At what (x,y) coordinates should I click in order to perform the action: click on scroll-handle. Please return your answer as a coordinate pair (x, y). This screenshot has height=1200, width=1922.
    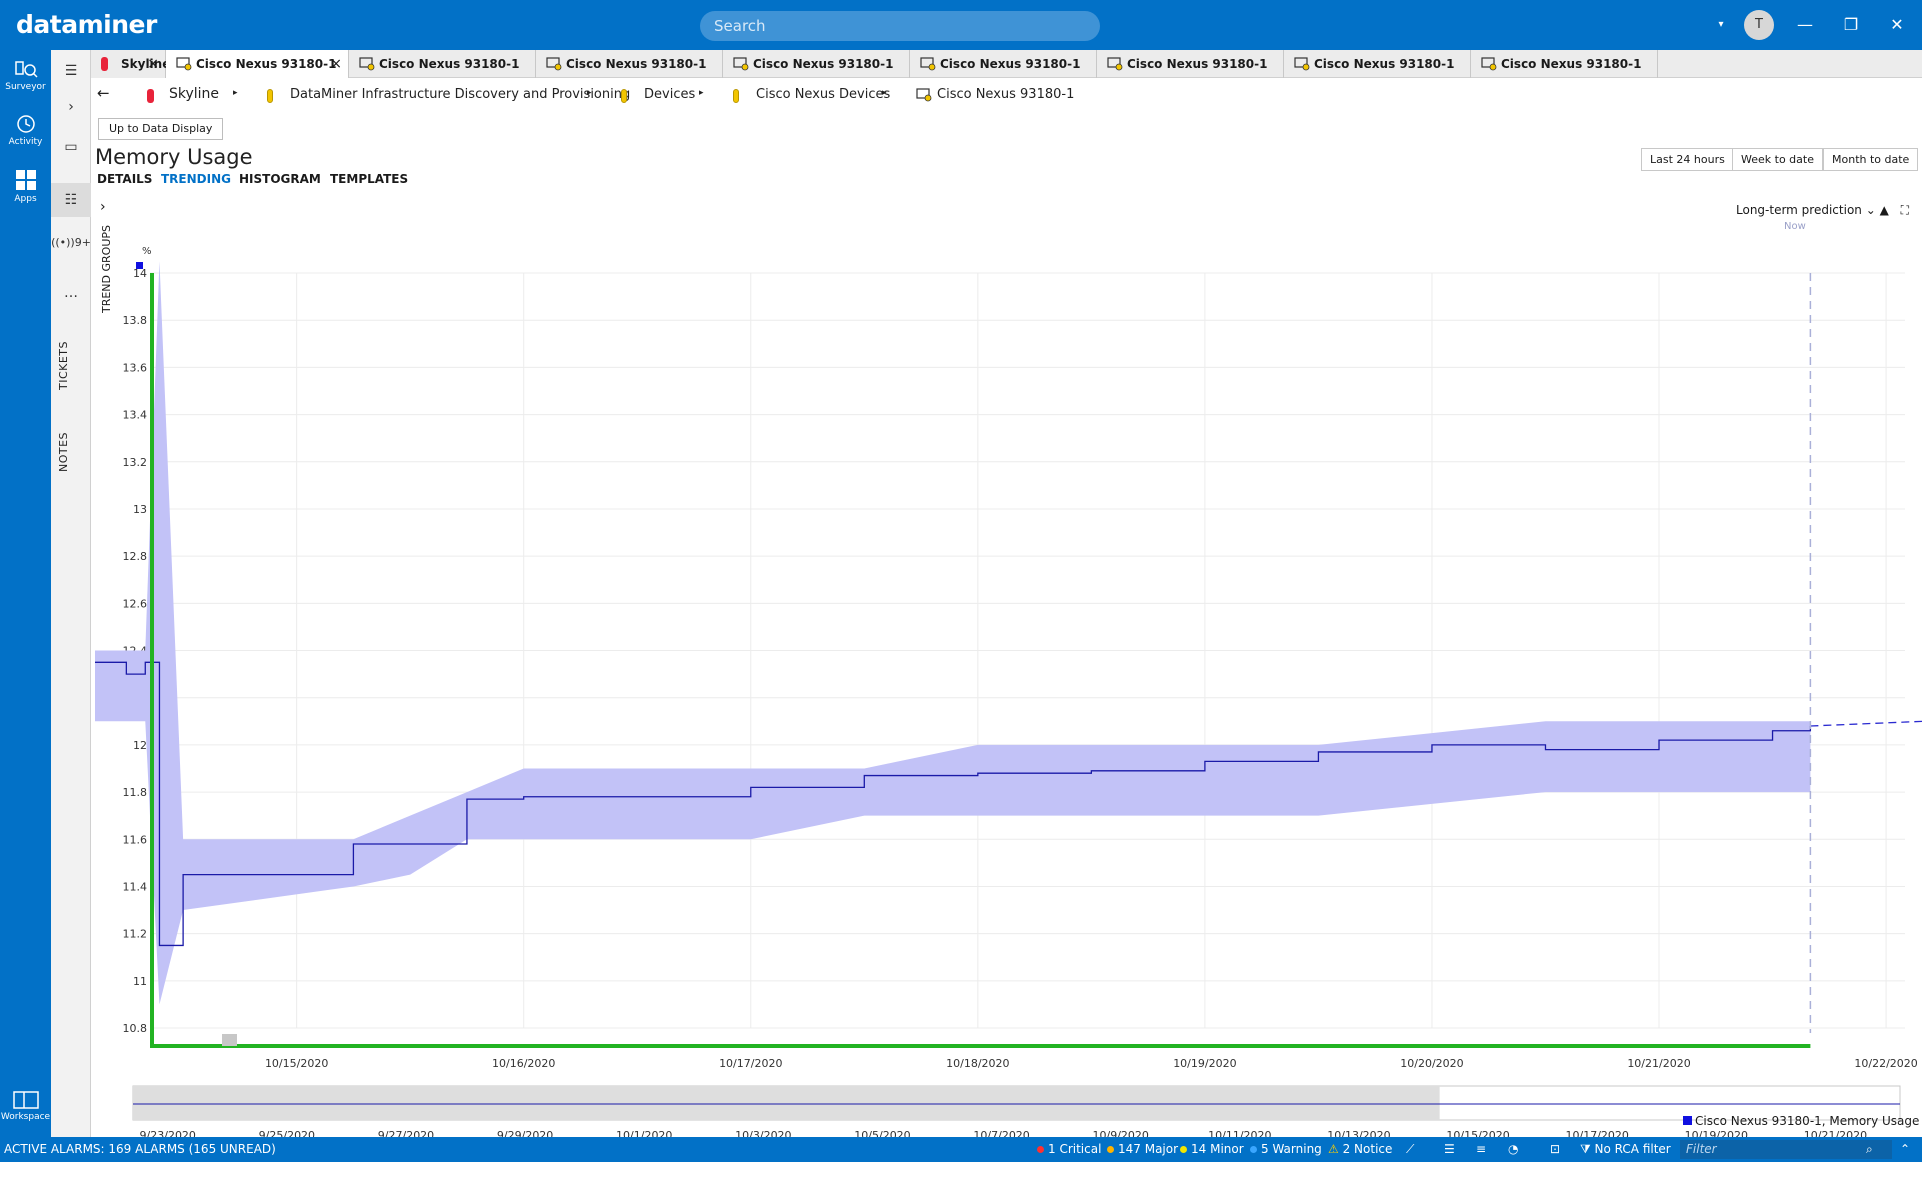
    Looking at the image, I should click on (229, 1040).